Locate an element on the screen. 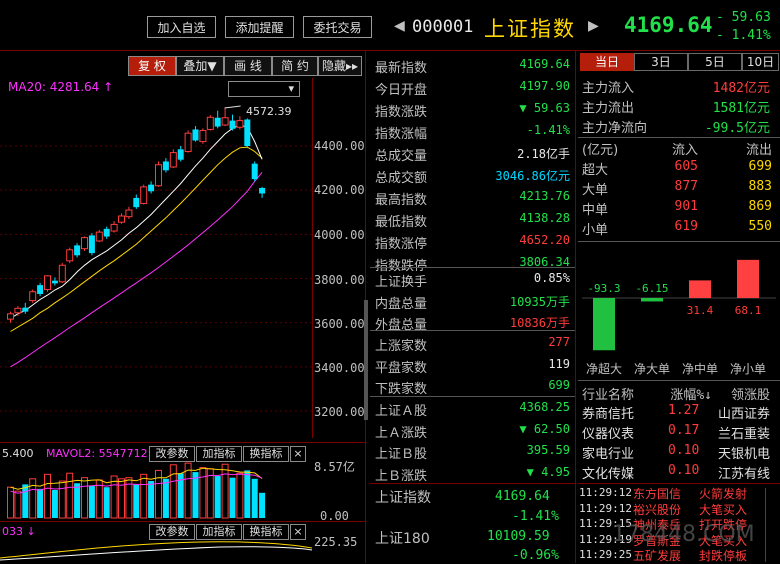  ticker-row: 11:29:12 裕兴股份 大笔买入 is located at coordinates (678, 509).